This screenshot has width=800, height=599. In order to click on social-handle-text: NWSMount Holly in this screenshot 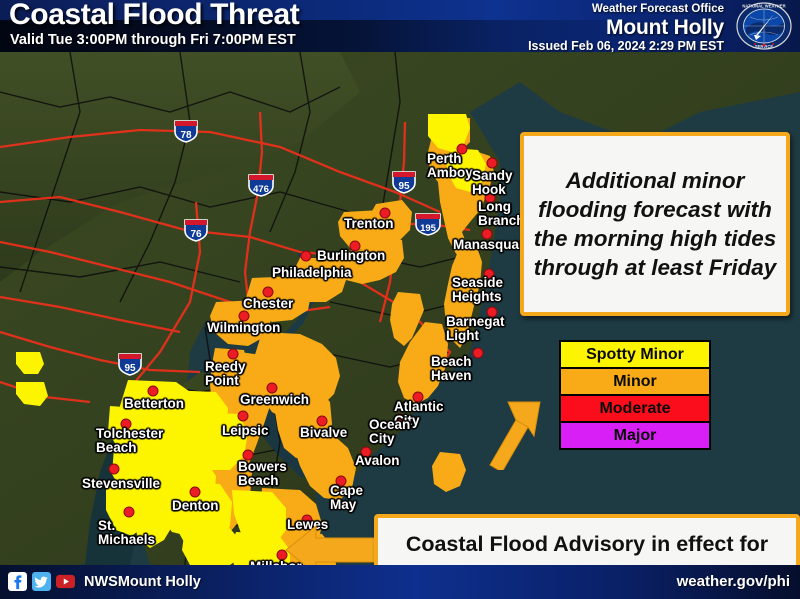, I will do `click(142, 581)`.